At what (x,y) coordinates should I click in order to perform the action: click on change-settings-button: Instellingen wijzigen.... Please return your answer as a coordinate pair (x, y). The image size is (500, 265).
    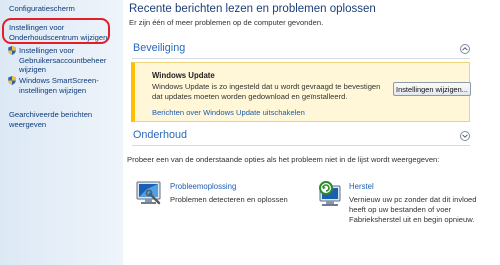
    Looking at the image, I should click on (432, 89).